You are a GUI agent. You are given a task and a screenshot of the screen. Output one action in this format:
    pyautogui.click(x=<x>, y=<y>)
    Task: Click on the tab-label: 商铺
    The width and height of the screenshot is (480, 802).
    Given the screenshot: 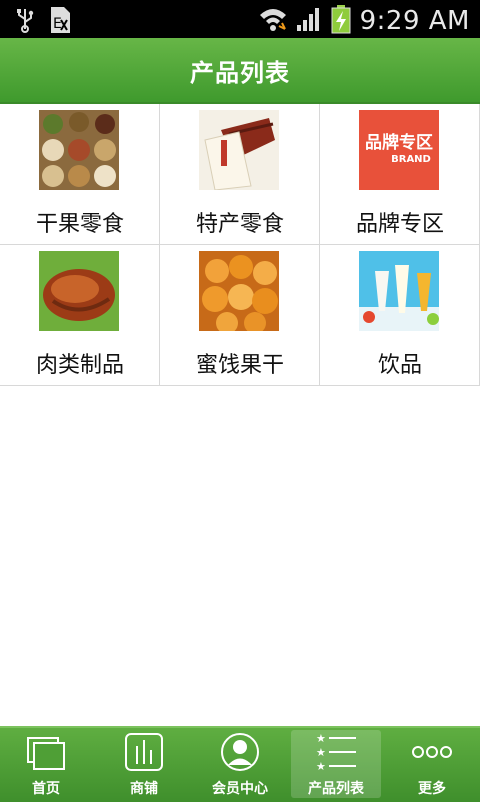 What is the action you would take?
    pyautogui.click(x=144, y=789)
    